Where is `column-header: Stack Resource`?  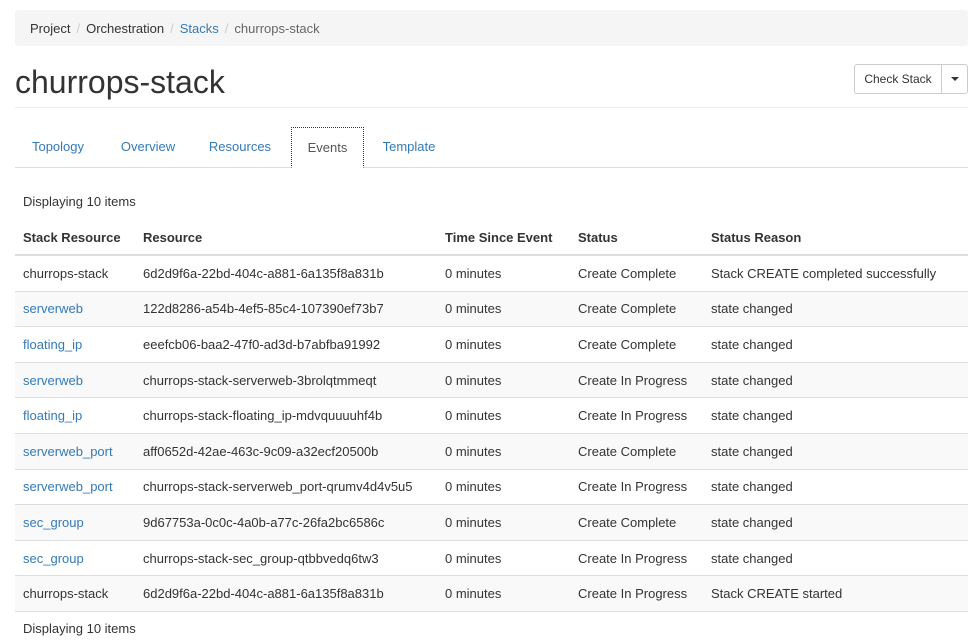
column-header: Stack Resource is located at coordinates (75, 238).